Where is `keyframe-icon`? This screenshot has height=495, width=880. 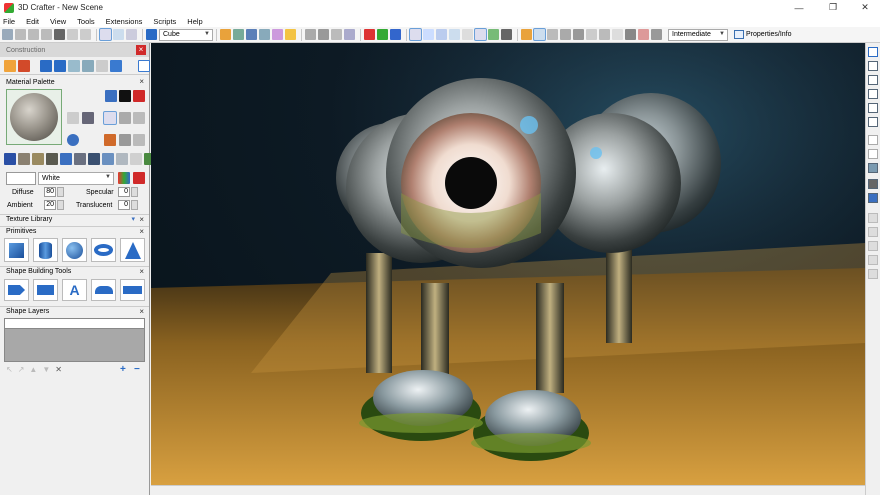
keyframe-icon is located at coordinates (565, 34).